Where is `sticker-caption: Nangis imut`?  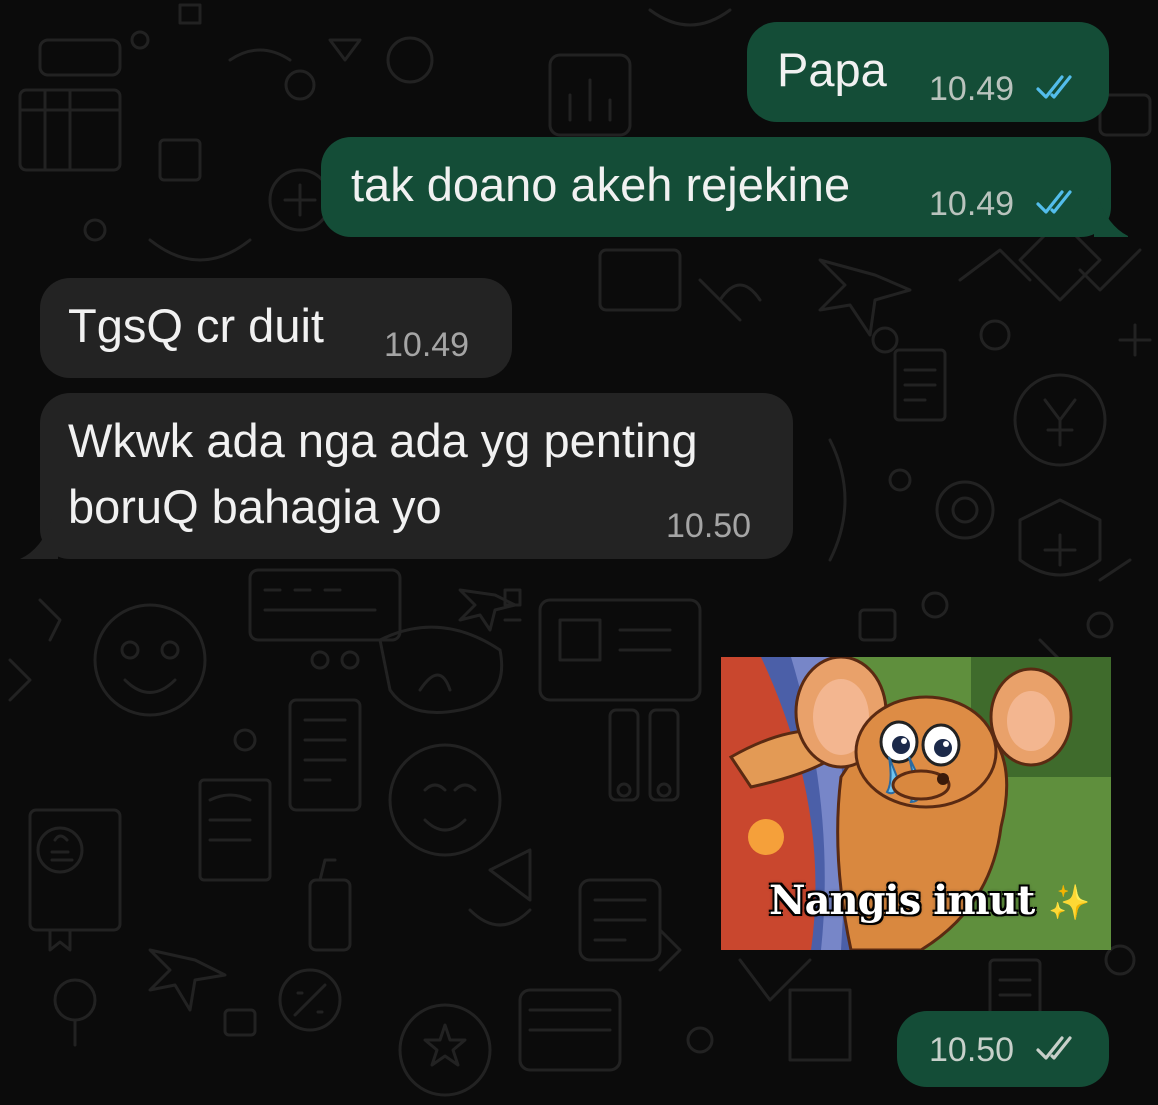
sticker-caption: Nangis imut is located at coordinates (902, 900).